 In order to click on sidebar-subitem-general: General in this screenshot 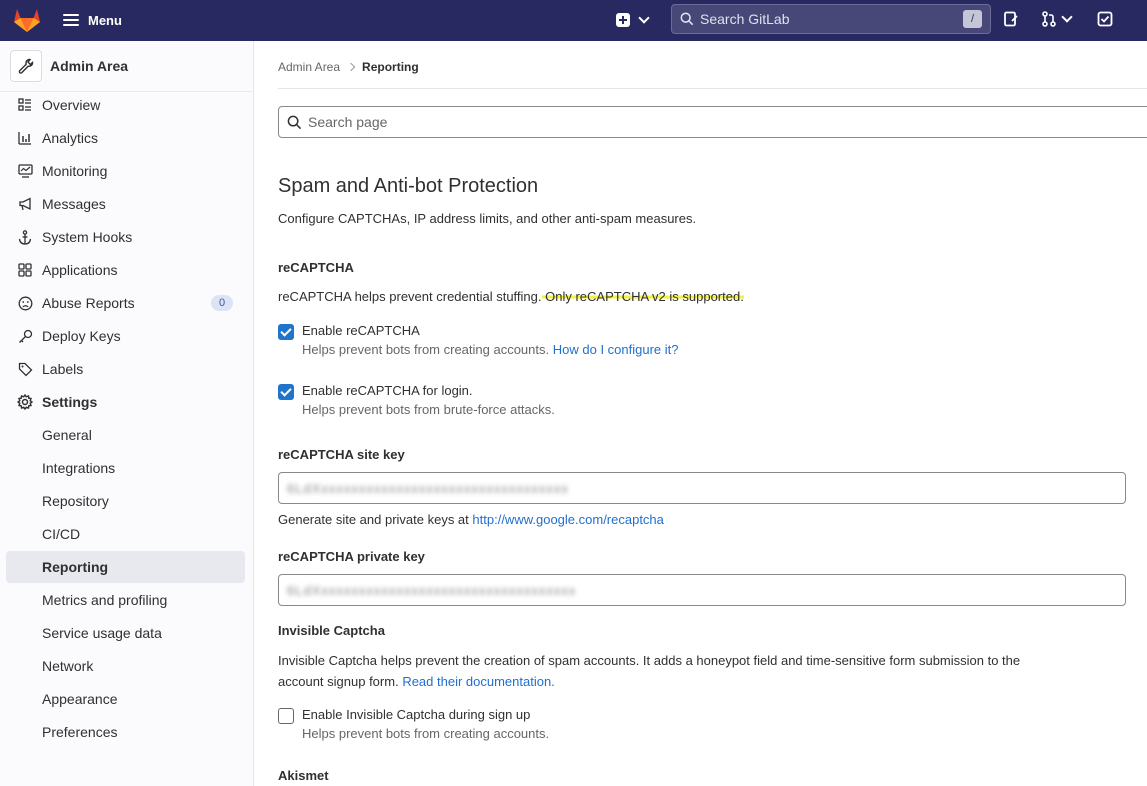, I will do `click(125, 435)`.